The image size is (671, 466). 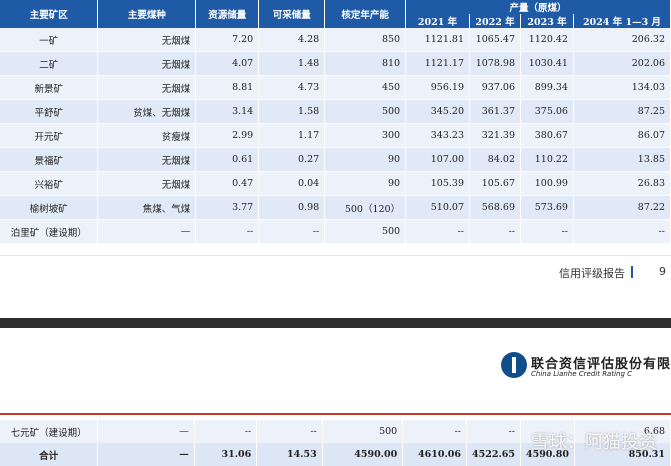 I want to click on cell-name: 二矿, so click(x=49, y=63).